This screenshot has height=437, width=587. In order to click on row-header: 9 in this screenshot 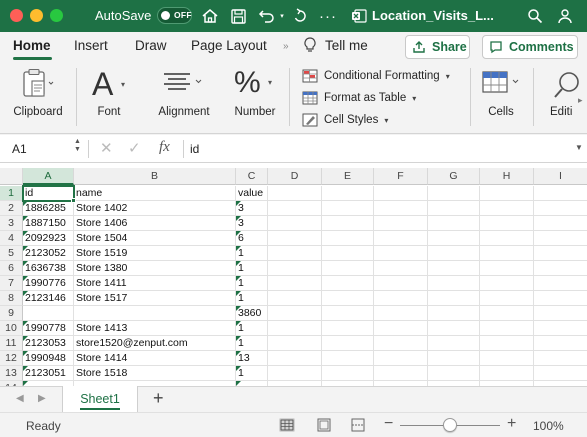, I will do `click(11, 313)`.